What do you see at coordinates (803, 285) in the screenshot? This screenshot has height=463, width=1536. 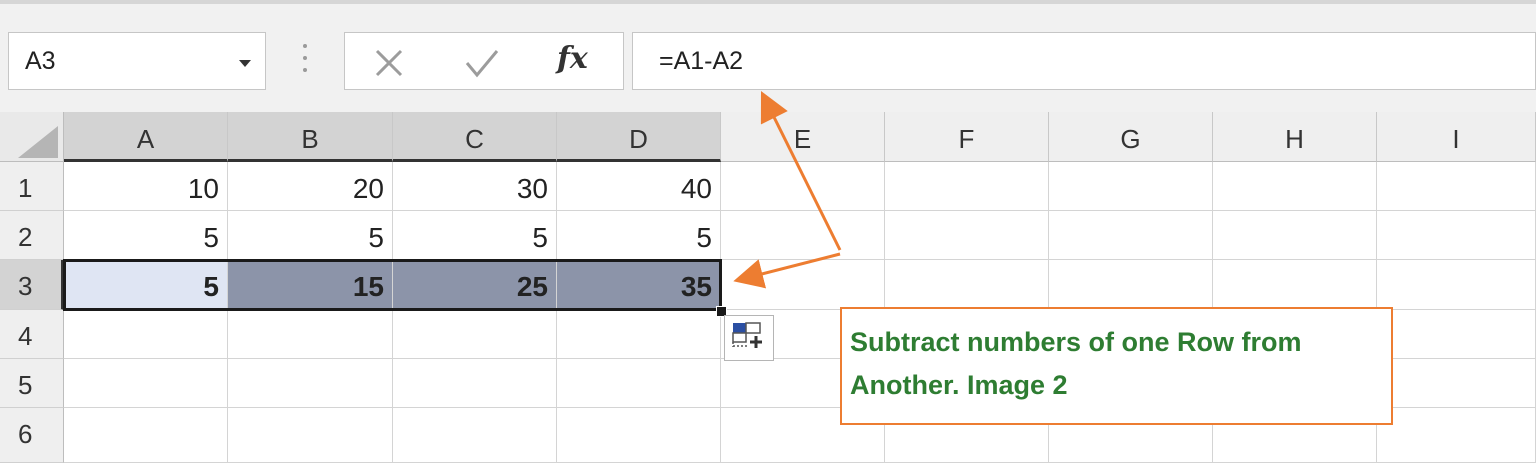 I see `cell-e3` at bounding box center [803, 285].